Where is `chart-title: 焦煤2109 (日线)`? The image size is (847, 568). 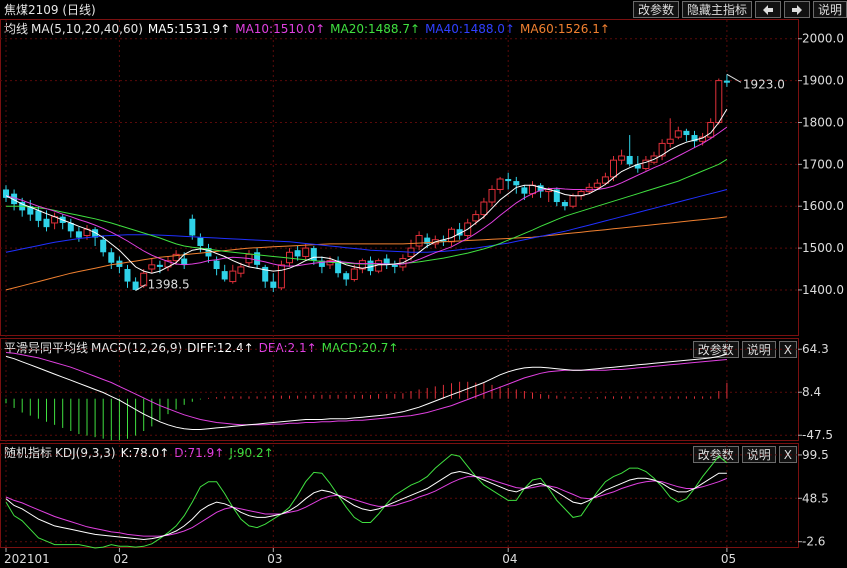 chart-title: 焦煤2109 (日线) is located at coordinates (50, 10).